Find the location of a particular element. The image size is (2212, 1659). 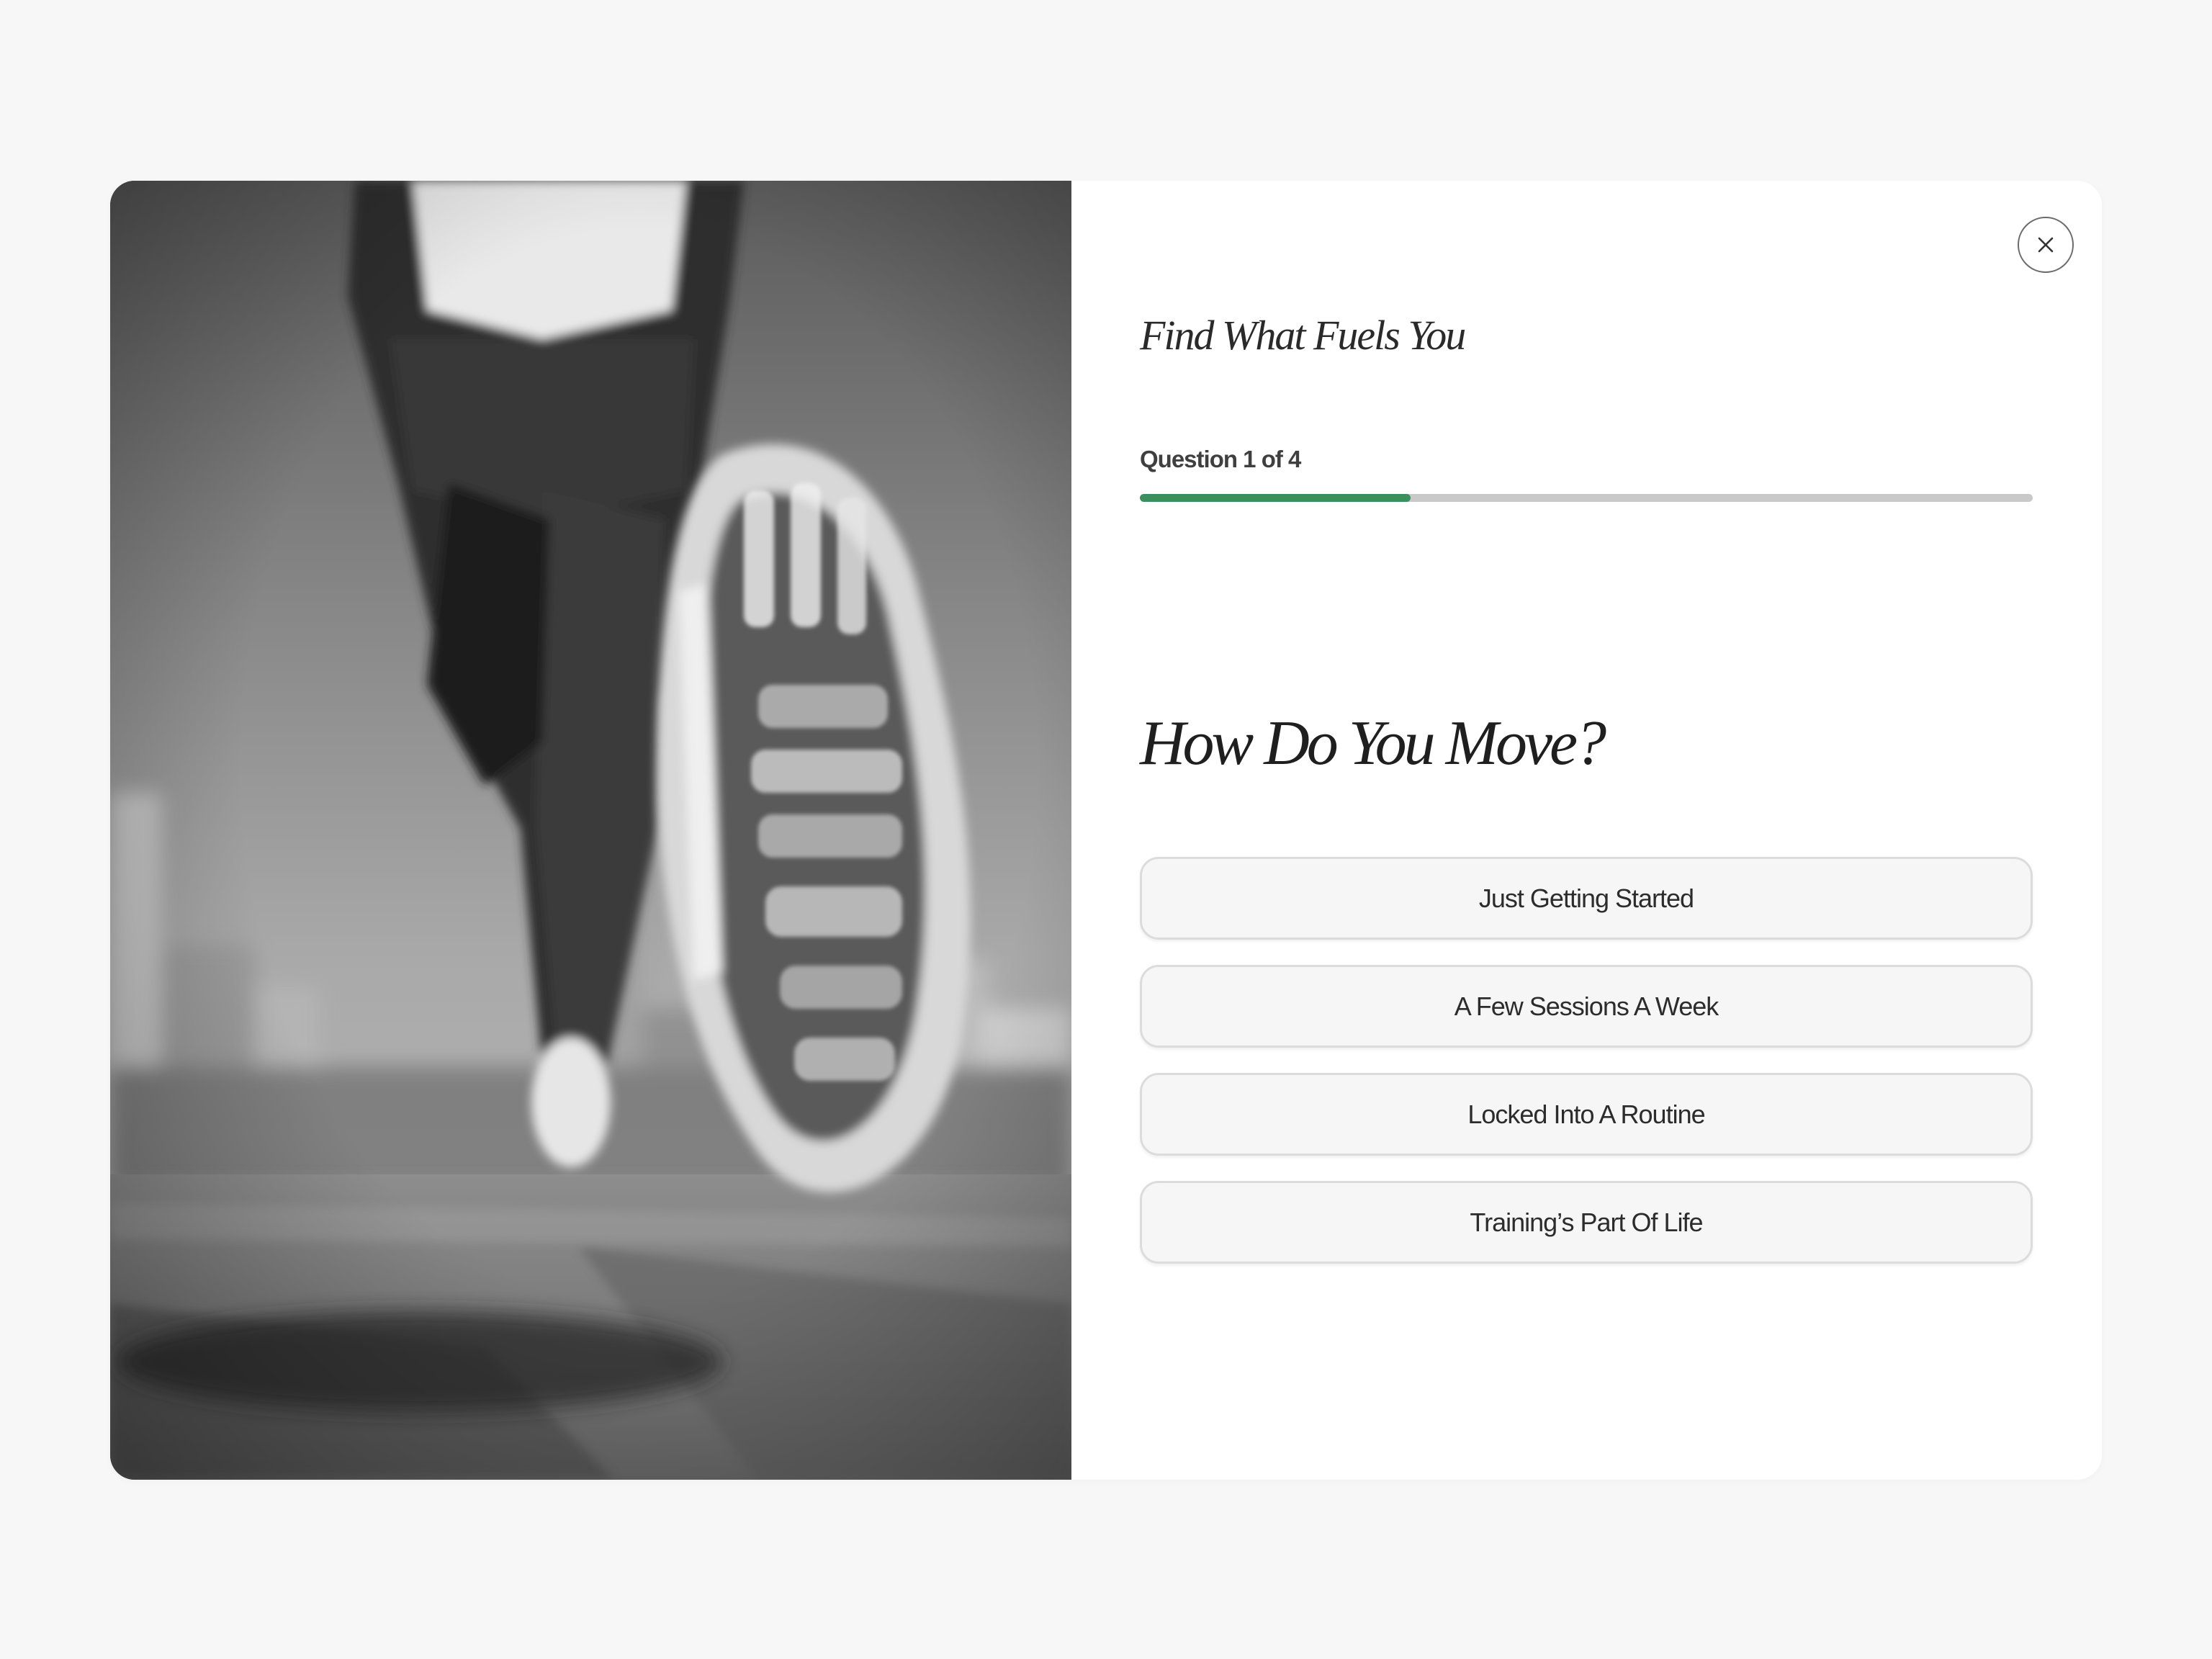

close-button is located at coordinates (2046, 245).